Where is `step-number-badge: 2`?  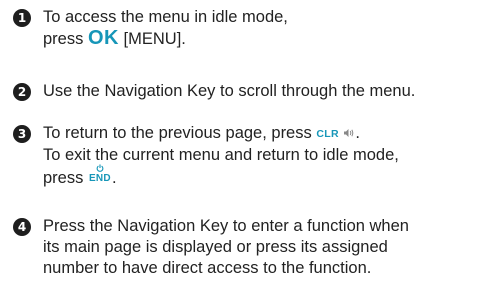
step-number-badge: 2 is located at coordinates (22, 92).